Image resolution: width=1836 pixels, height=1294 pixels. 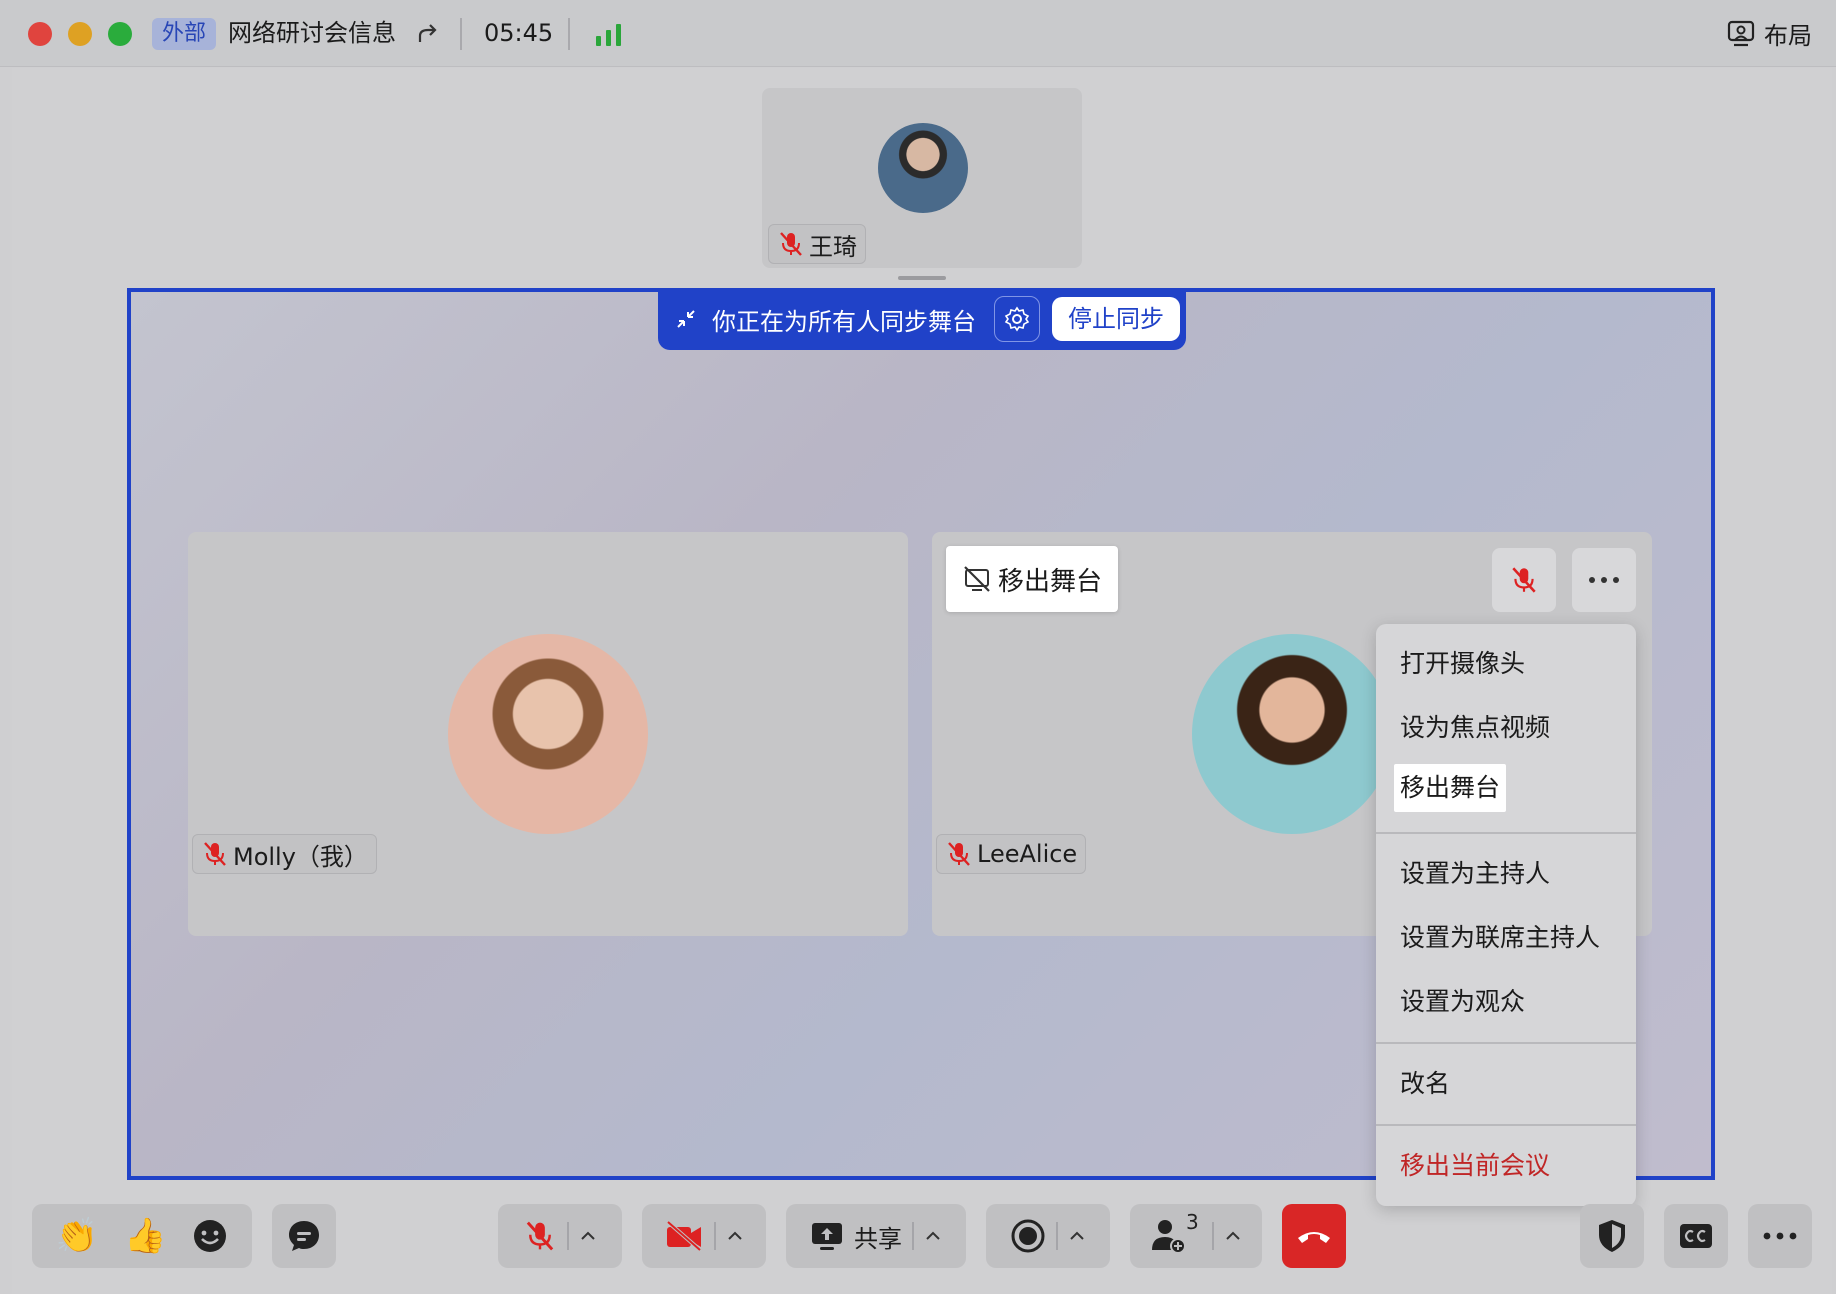 I want to click on mute-participant-button, so click(x=1524, y=580).